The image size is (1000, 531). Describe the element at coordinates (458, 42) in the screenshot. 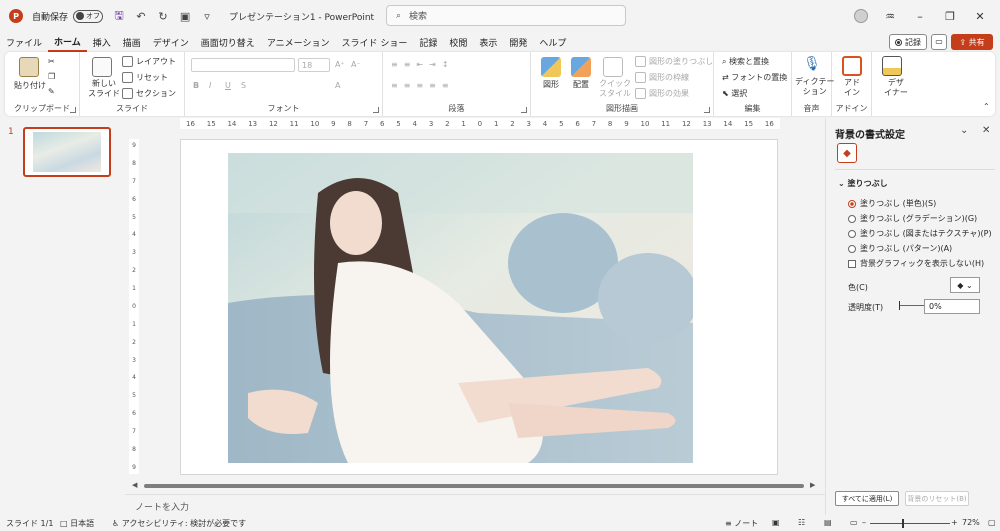

I see `tab-review: 校閲` at that location.